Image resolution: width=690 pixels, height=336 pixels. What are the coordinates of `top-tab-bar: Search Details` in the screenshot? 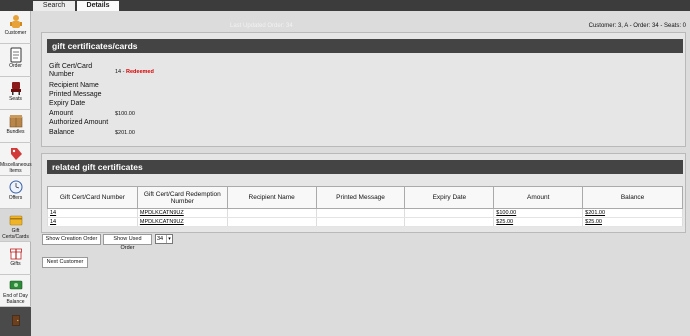 It's located at (345, 5).